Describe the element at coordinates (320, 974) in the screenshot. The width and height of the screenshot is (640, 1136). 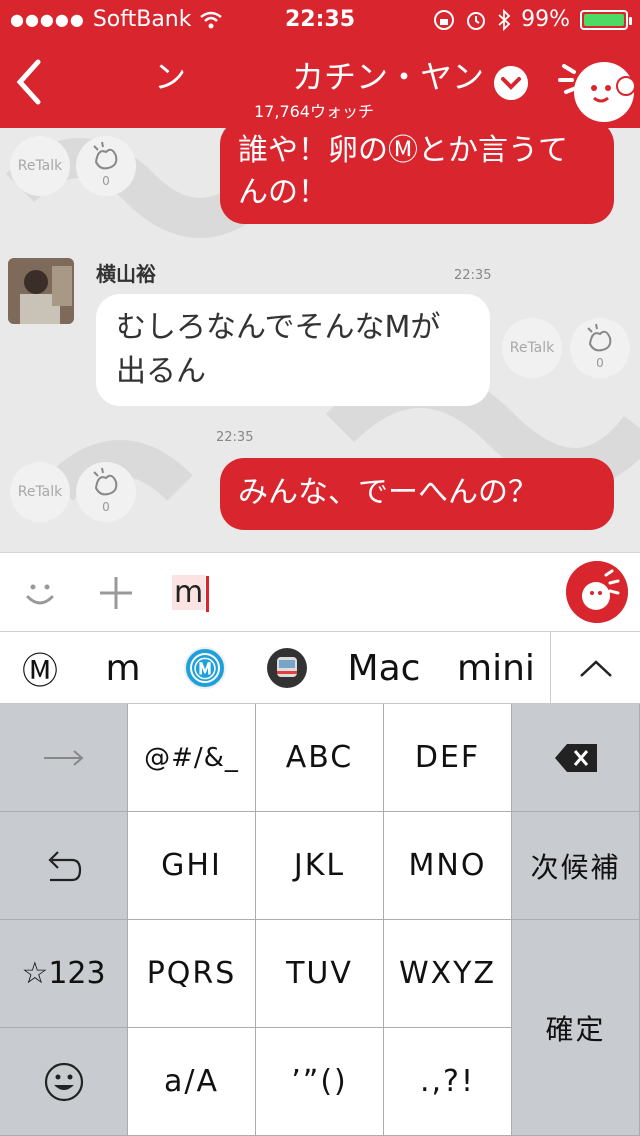
I see `key-tuv: TUV` at that location.